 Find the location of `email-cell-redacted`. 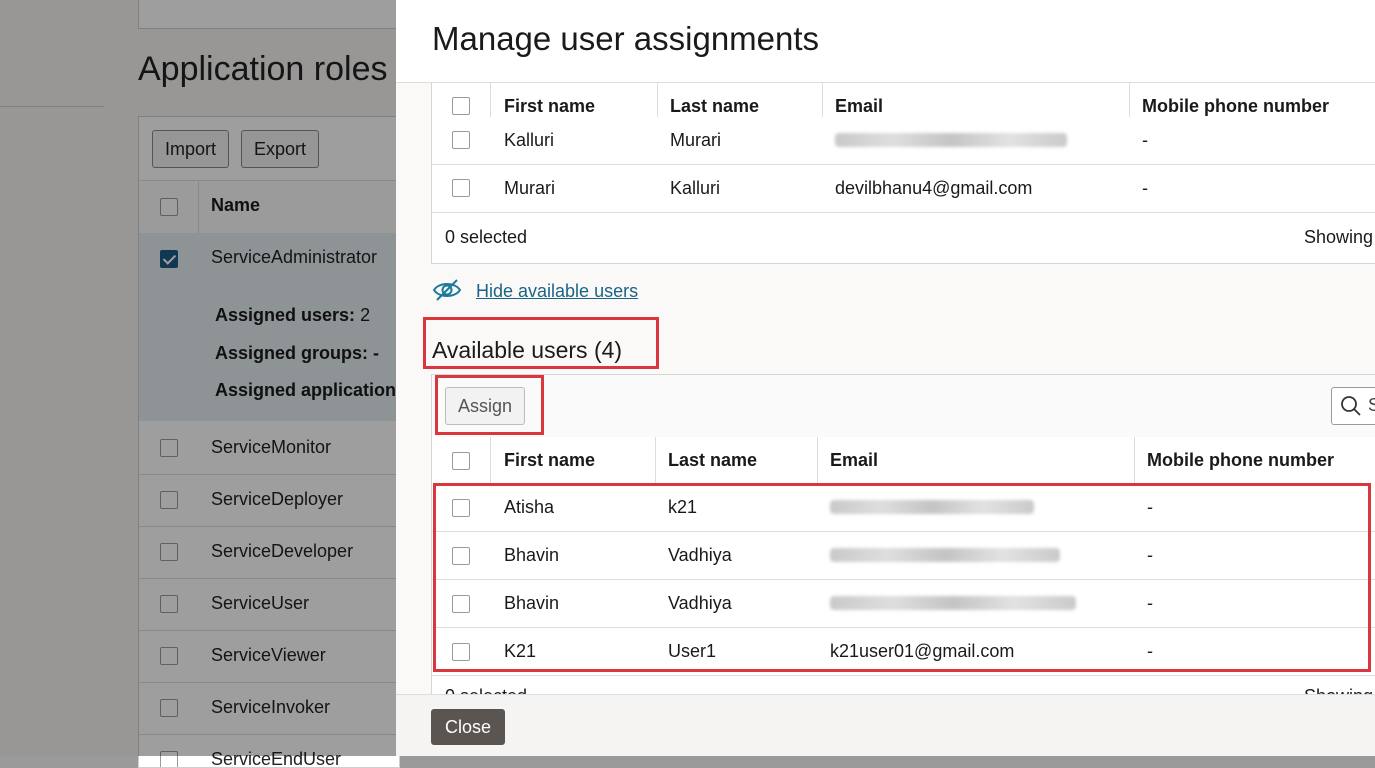

email-cell-redacted is located at coordinates (951, 141).